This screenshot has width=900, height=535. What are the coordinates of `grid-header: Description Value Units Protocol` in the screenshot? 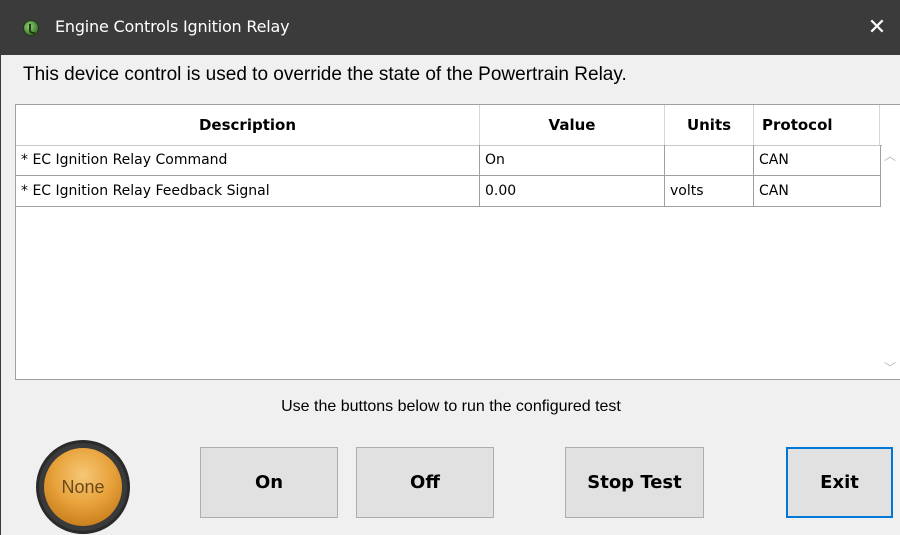 It's located at (449, 125).